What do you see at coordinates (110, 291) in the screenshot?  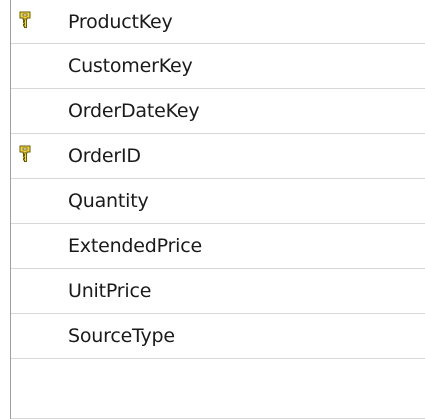 I see `column-name: UnitPrice` at bounding box center [110, 291].